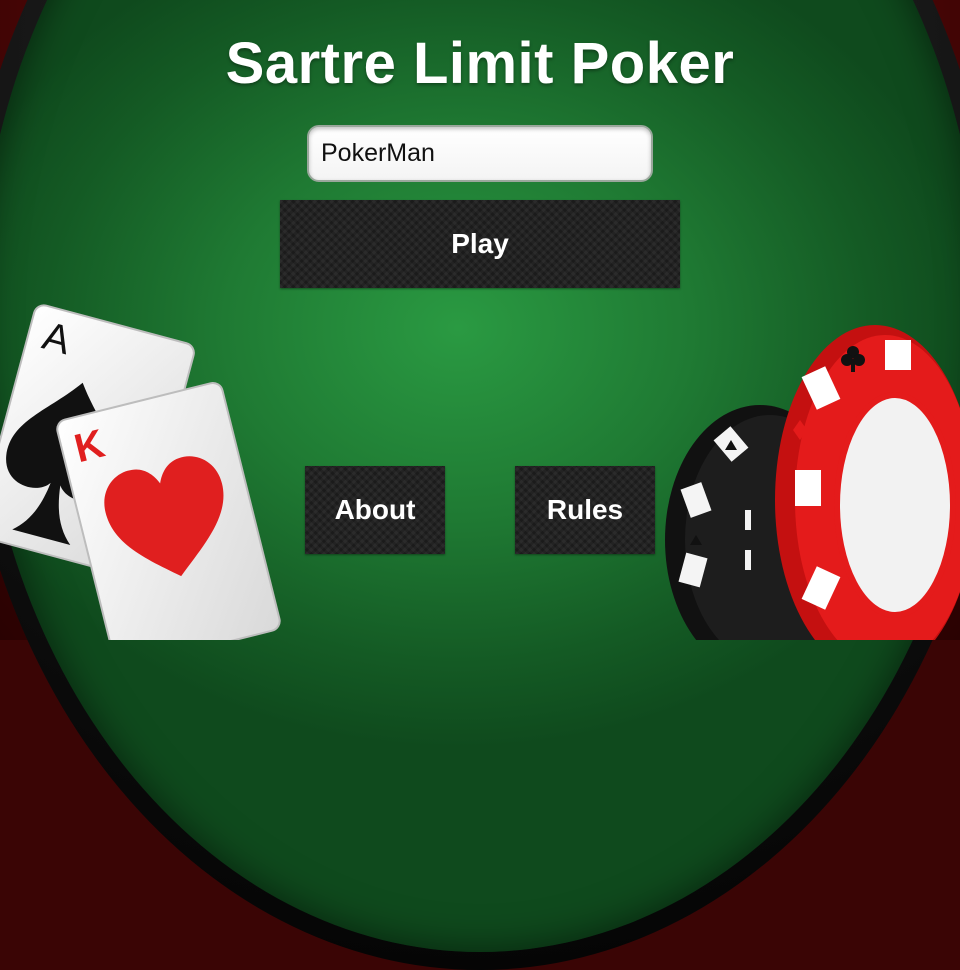  What do you see at coordinates (168, 510) in the screenshot?
I see `king-of-hearts-card: K` at bounding box center [168, 510].